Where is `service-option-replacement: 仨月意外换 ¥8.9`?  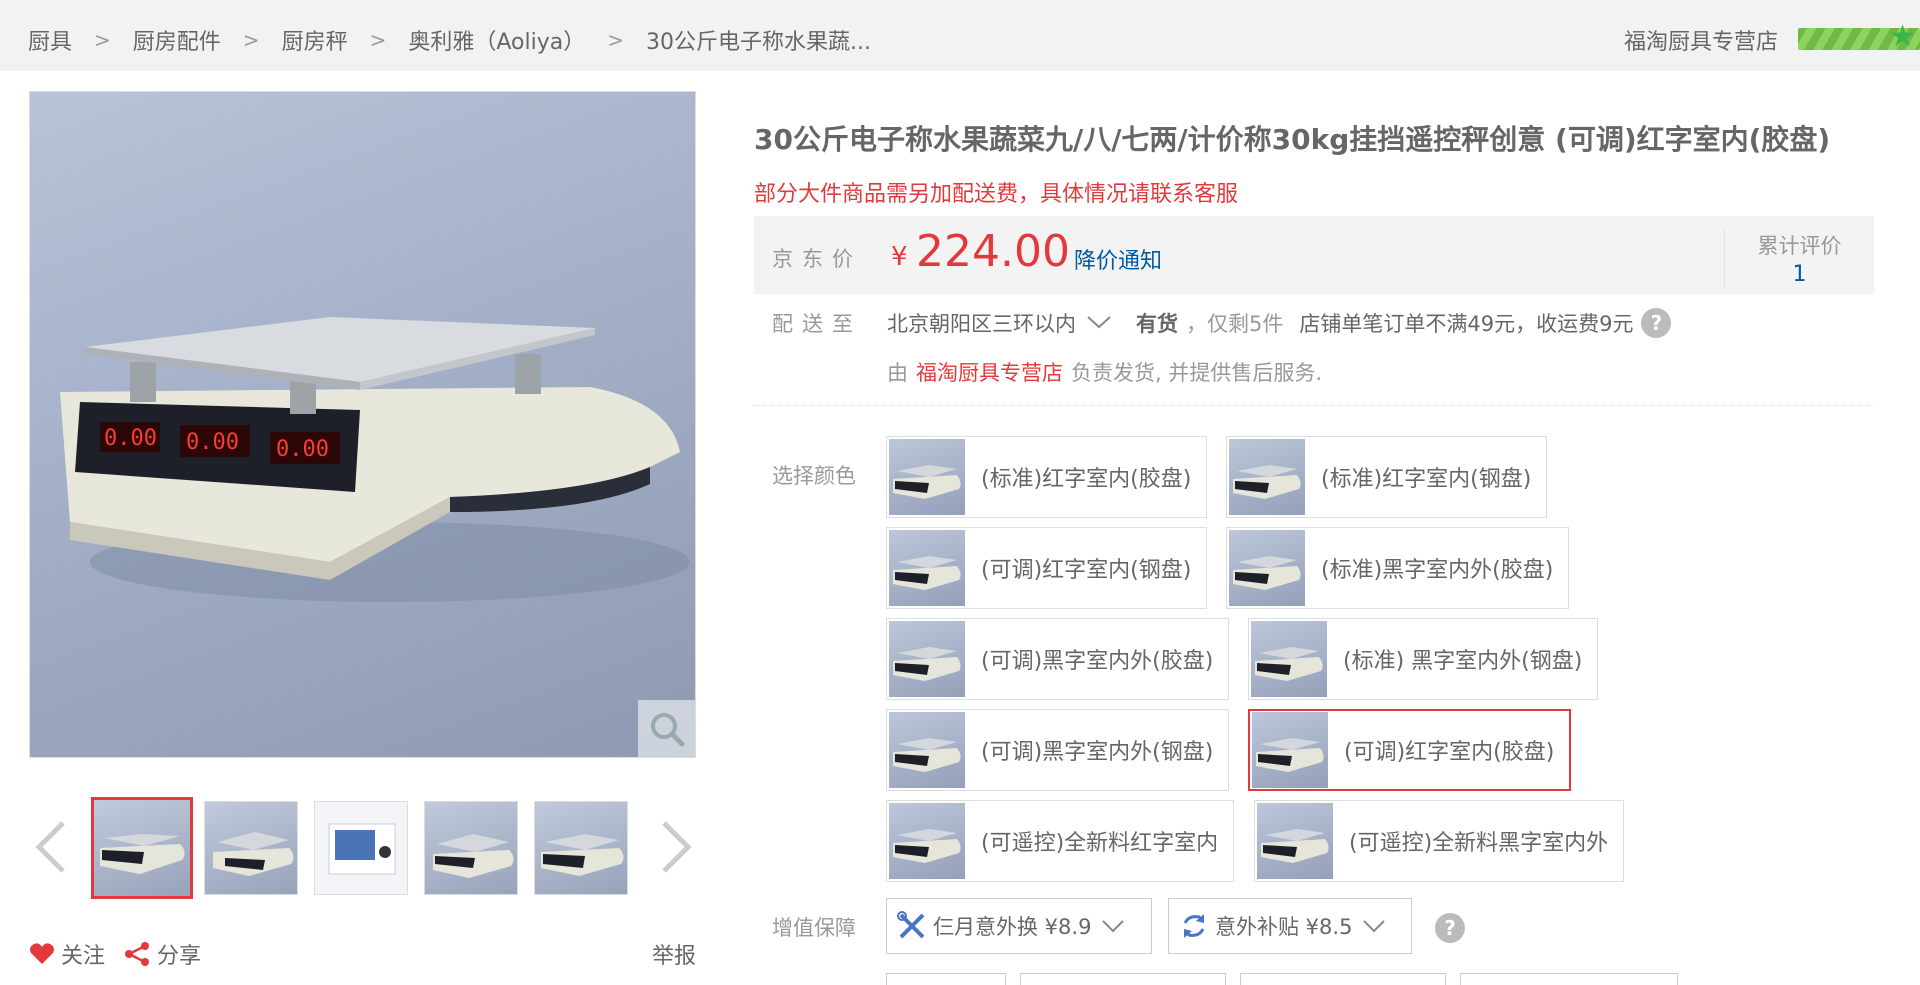
service-option-replacement: 仨月意外换 ¥8.9 is located at coordinates (1019, 926).